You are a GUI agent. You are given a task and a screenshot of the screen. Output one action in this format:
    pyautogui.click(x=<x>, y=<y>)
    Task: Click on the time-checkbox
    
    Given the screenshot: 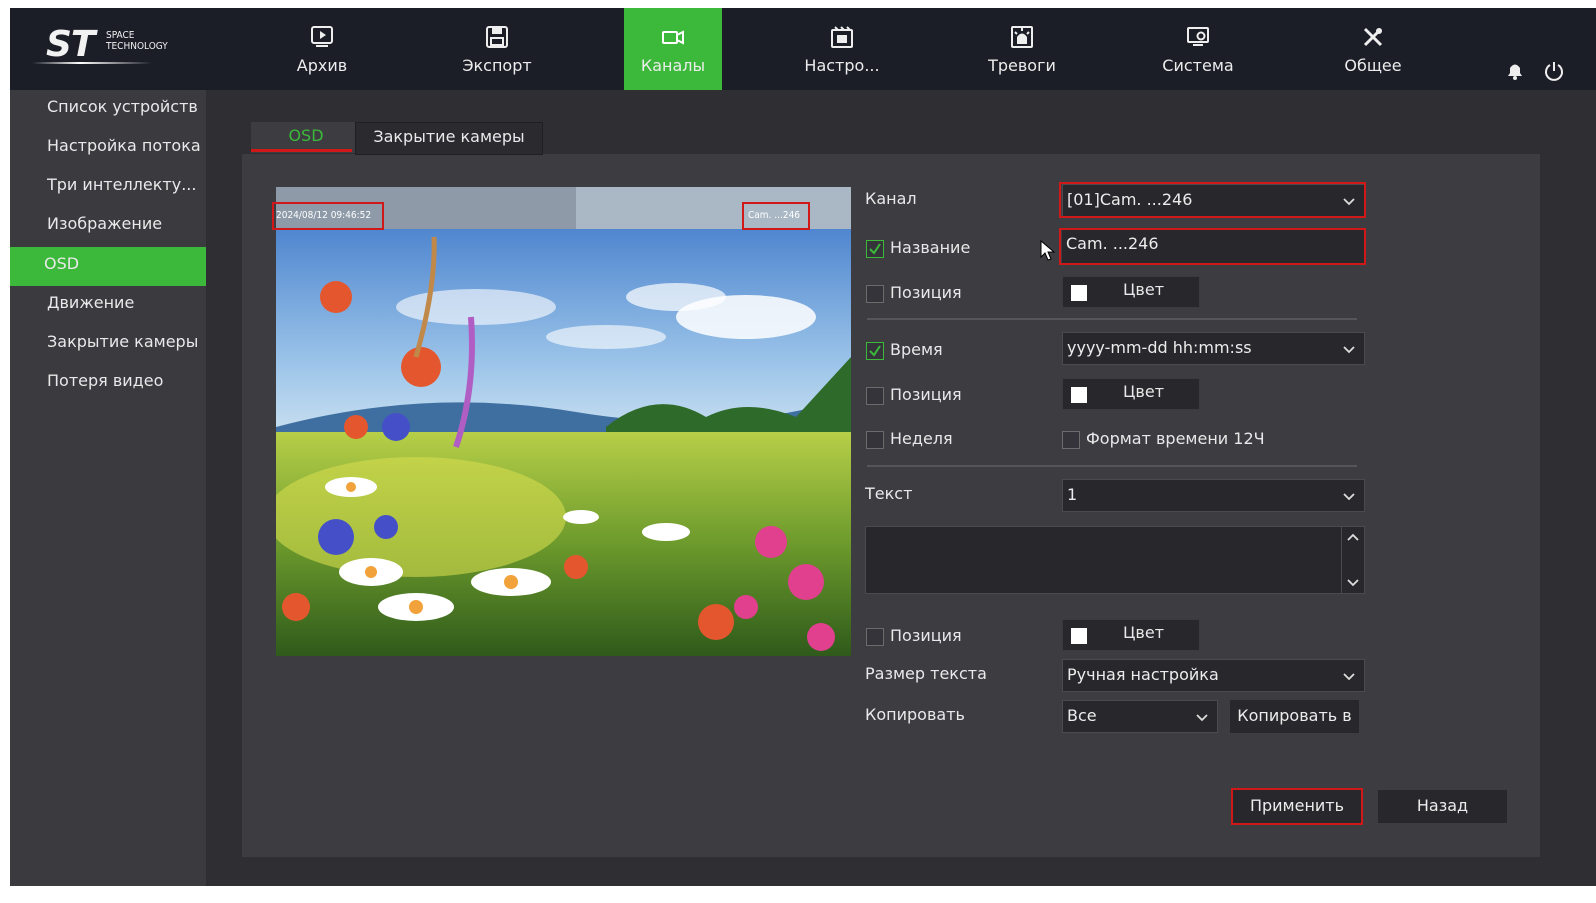 What is the action you would take?
    pyautogui.click(x=875, y=351)
    